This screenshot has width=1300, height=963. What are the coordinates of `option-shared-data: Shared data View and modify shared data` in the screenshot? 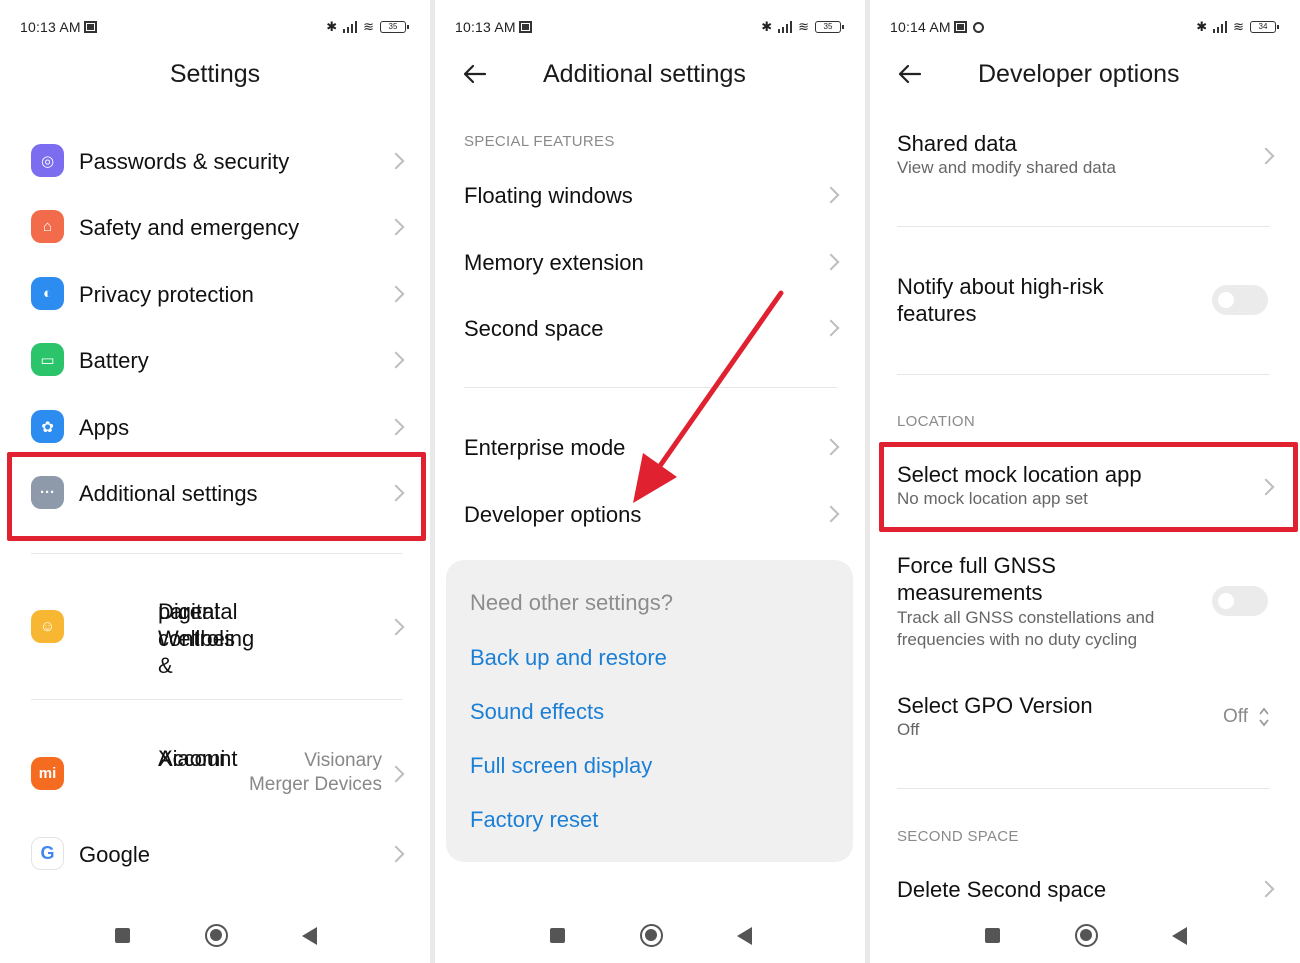 It's located at (1085, 158).